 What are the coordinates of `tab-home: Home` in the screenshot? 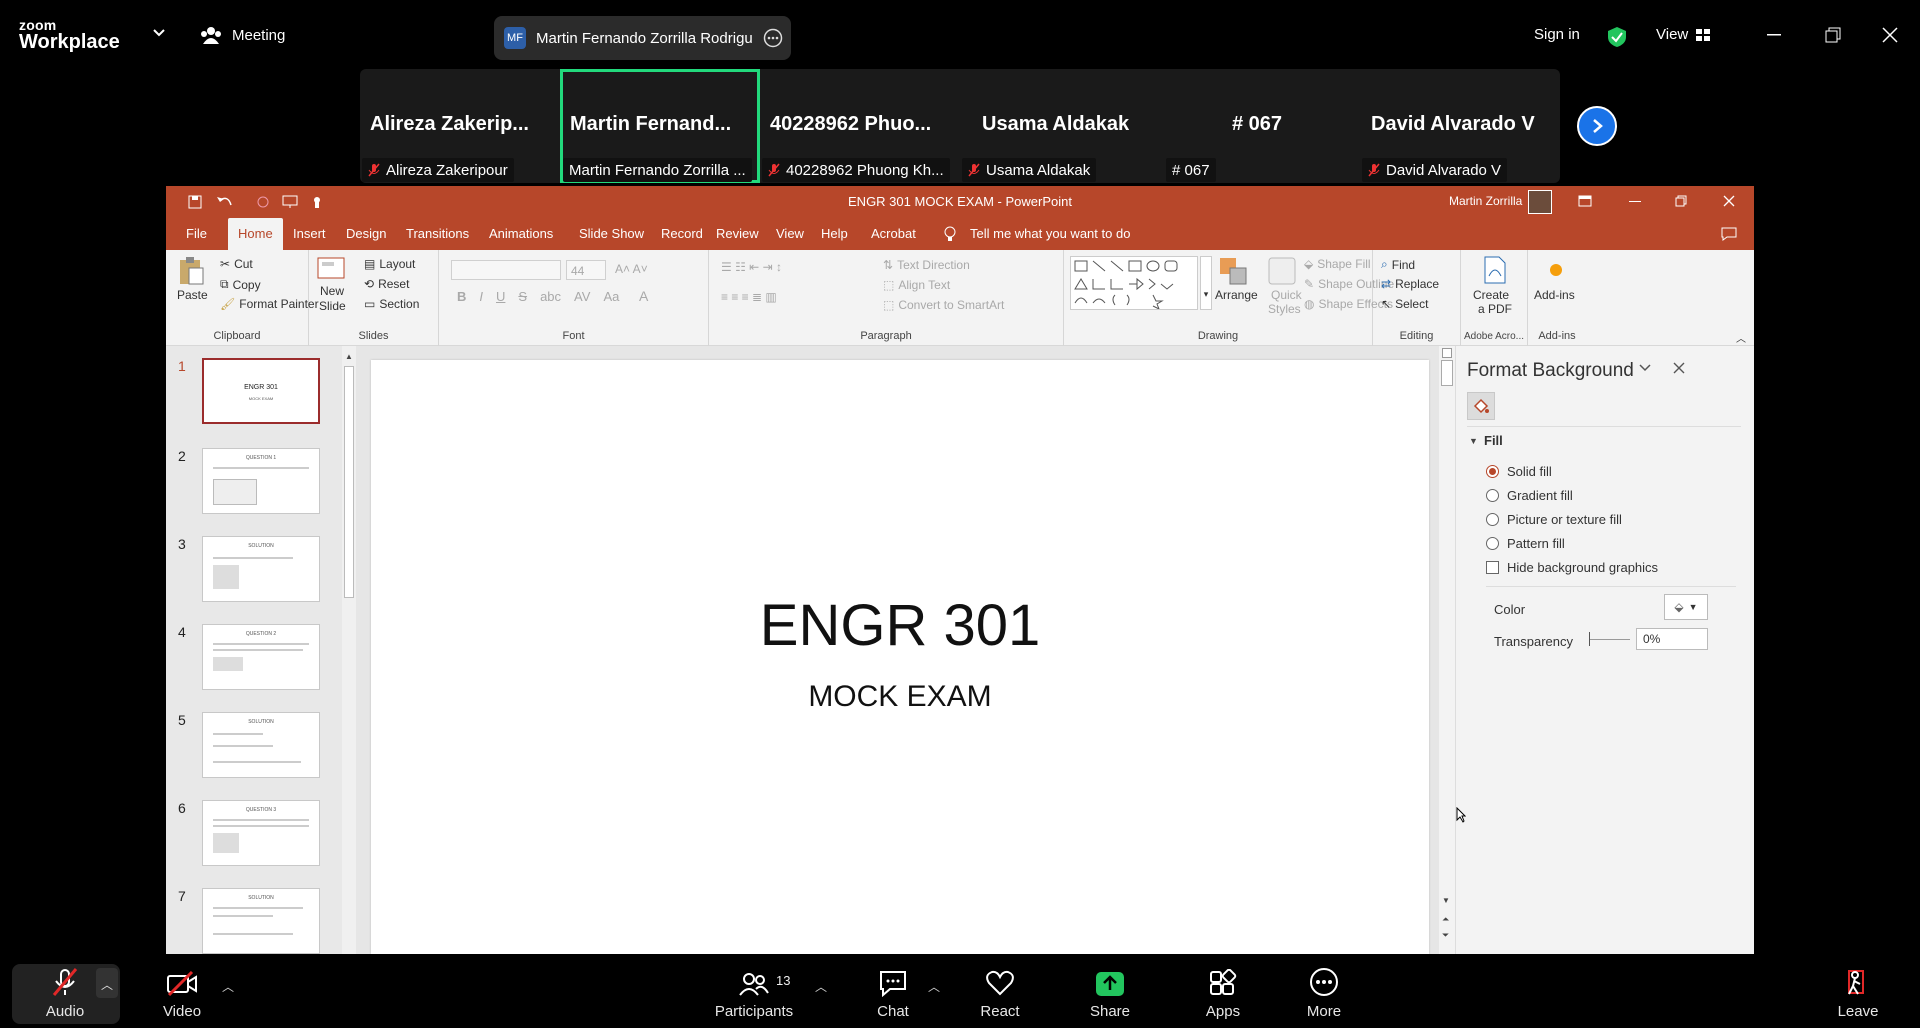 It's located at (255, 234).